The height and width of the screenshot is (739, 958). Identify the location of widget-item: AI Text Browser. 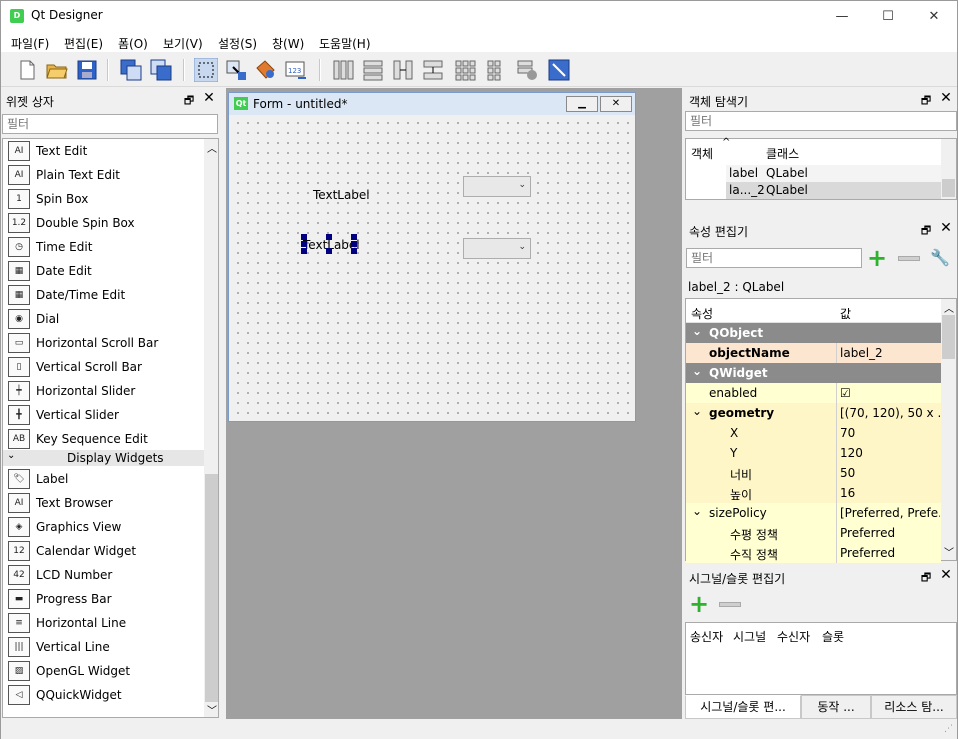
(103, 503).